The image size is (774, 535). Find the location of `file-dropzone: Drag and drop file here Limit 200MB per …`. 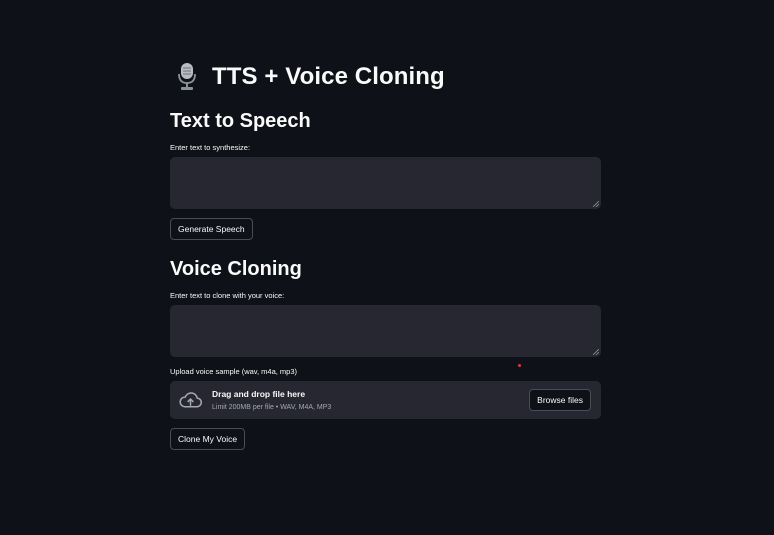

file-dropzone: Drag and drop file here Limit 200MB per … is located at coordinates (385, 400).